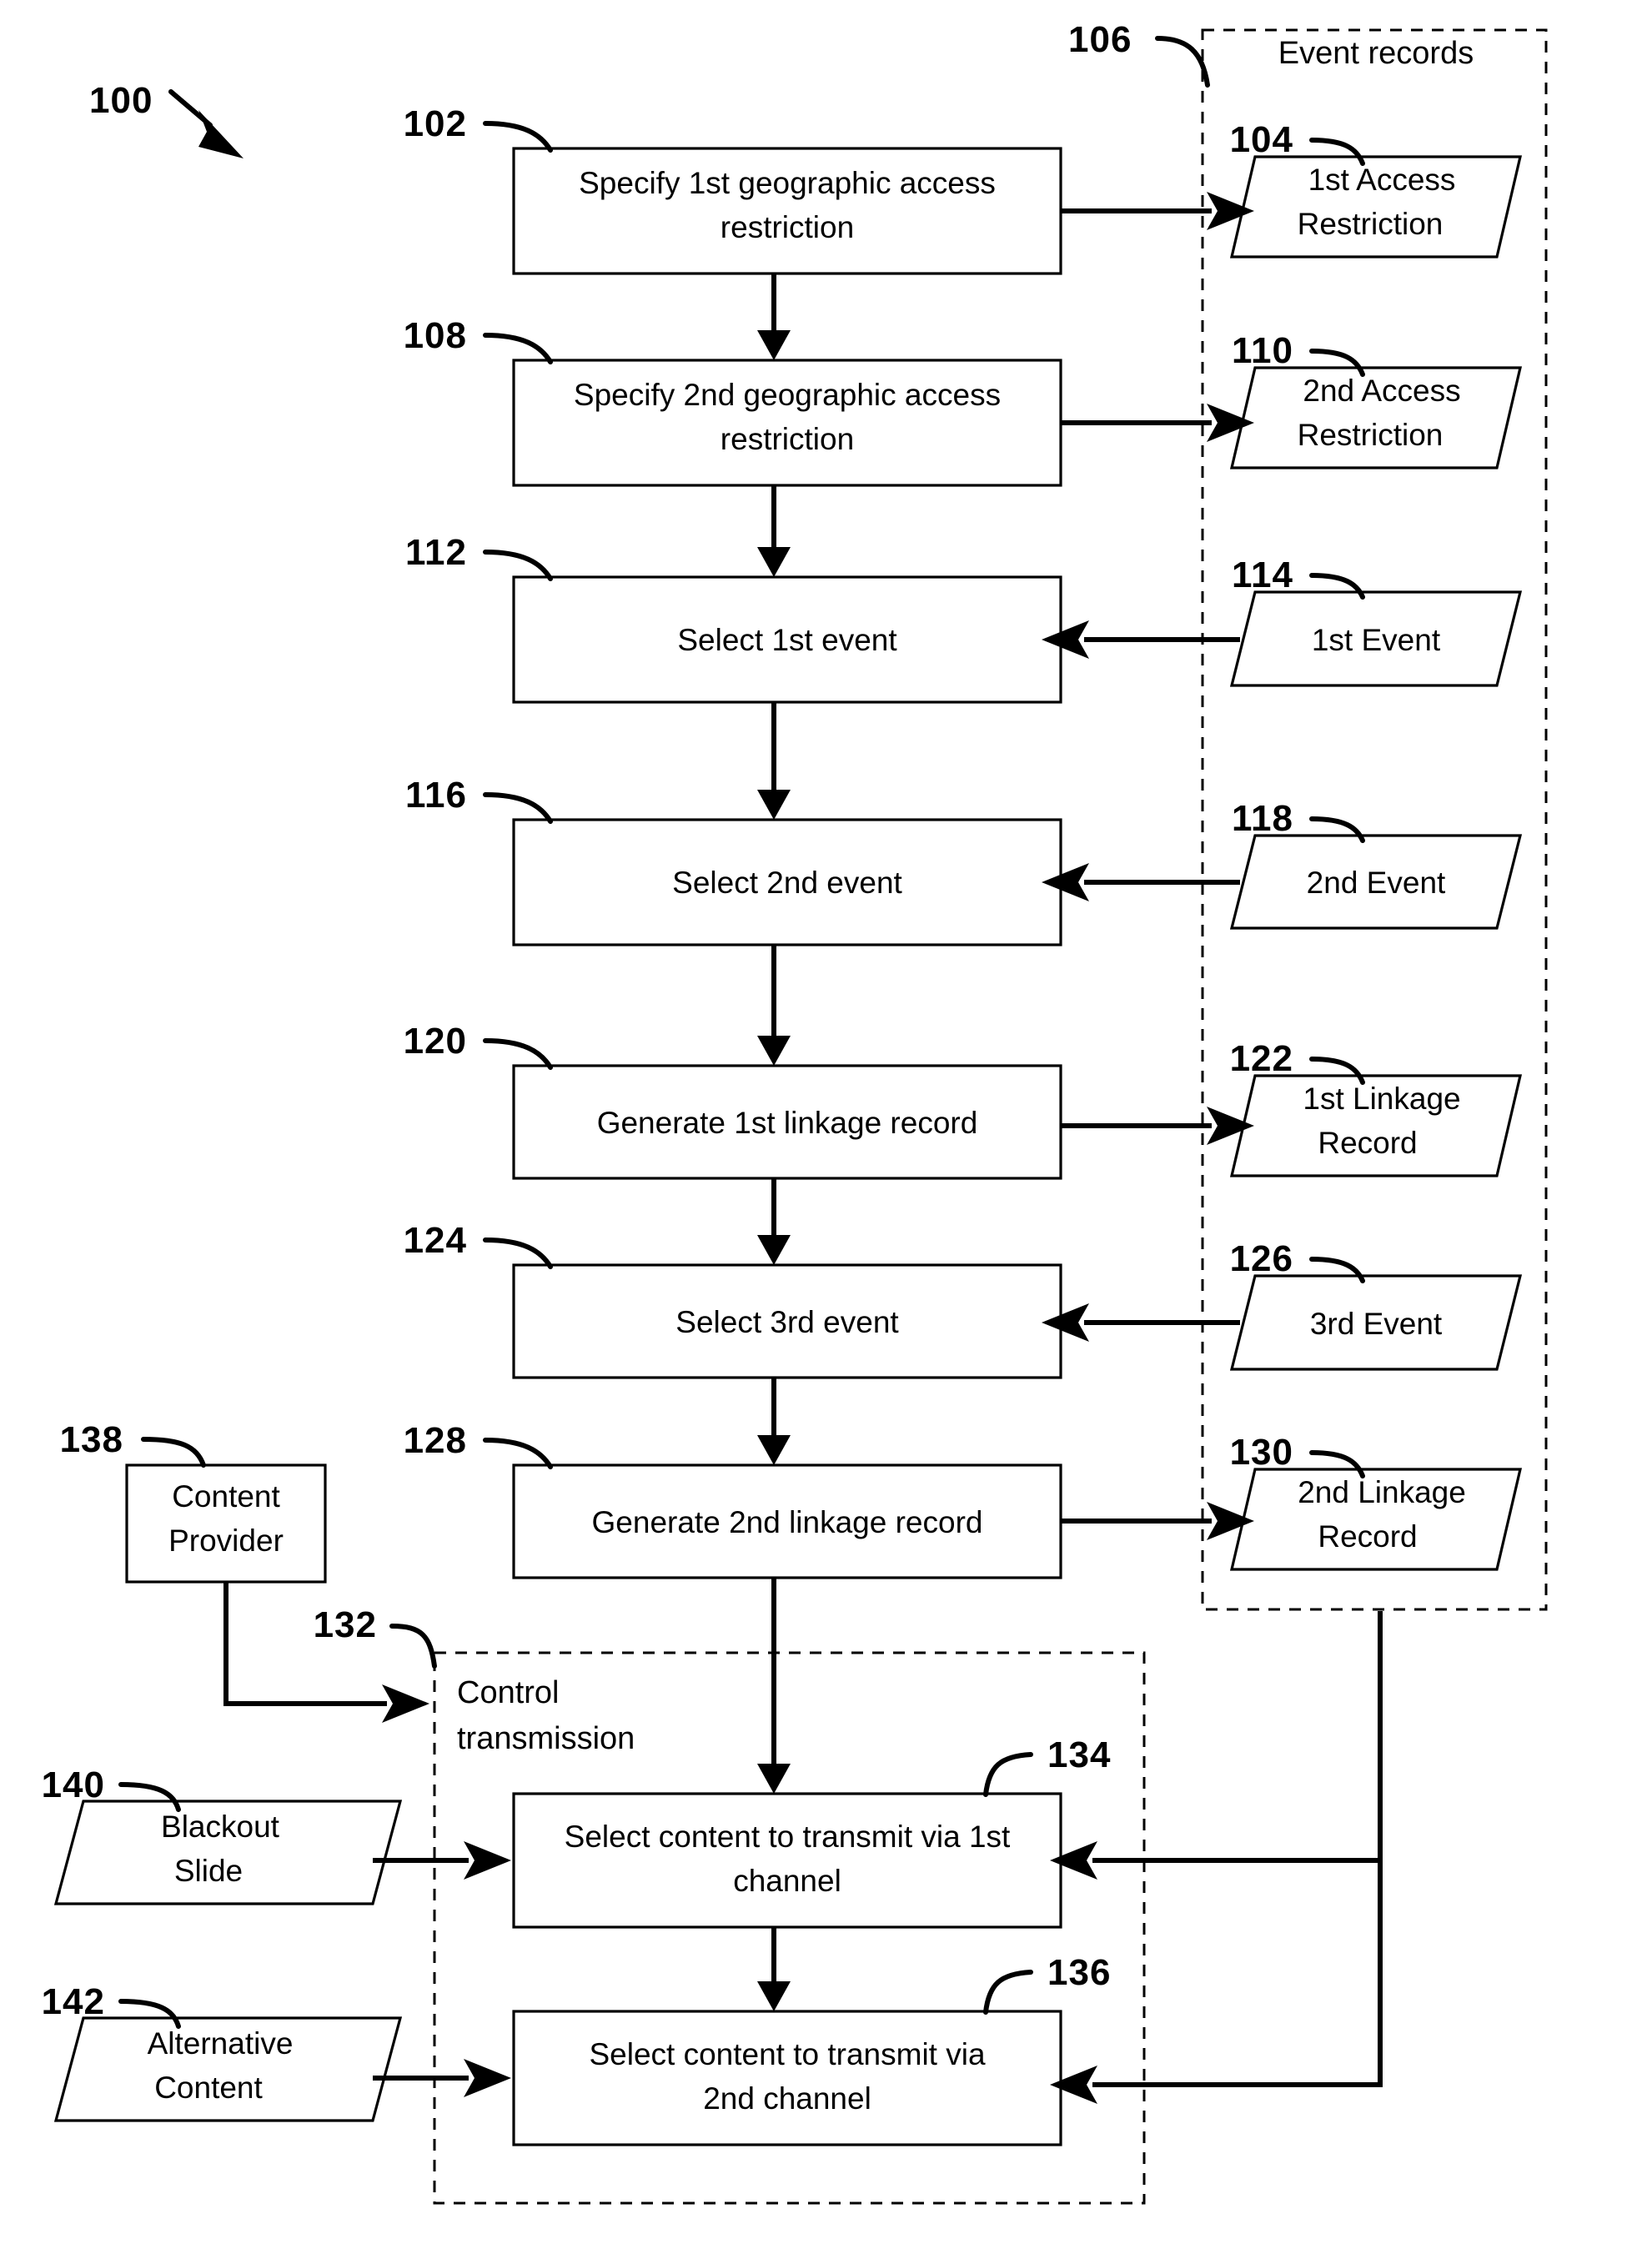  What do you see at coordinates (436, 796) in the screenshot?
I see `process-ref-116: 116` at bounding box center [436, 796].